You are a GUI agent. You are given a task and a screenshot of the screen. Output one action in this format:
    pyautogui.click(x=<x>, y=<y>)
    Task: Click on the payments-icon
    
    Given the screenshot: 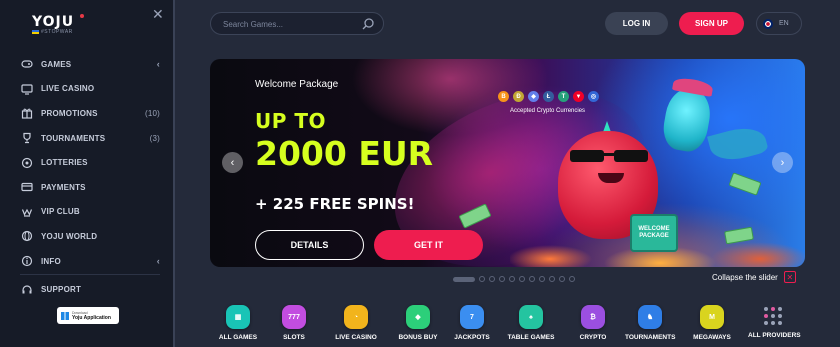 What is the action you would take?
    pyautogui.click(x=27, y=187)
    